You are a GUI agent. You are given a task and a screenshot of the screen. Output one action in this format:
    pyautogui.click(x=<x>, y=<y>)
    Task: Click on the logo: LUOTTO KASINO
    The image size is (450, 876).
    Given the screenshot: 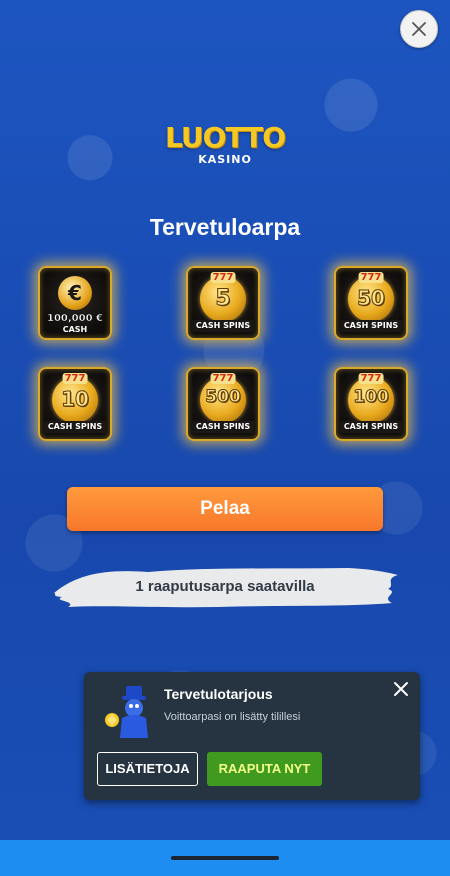 What is the action you would take?
    pyautogui.click(x=225, y=144)
    